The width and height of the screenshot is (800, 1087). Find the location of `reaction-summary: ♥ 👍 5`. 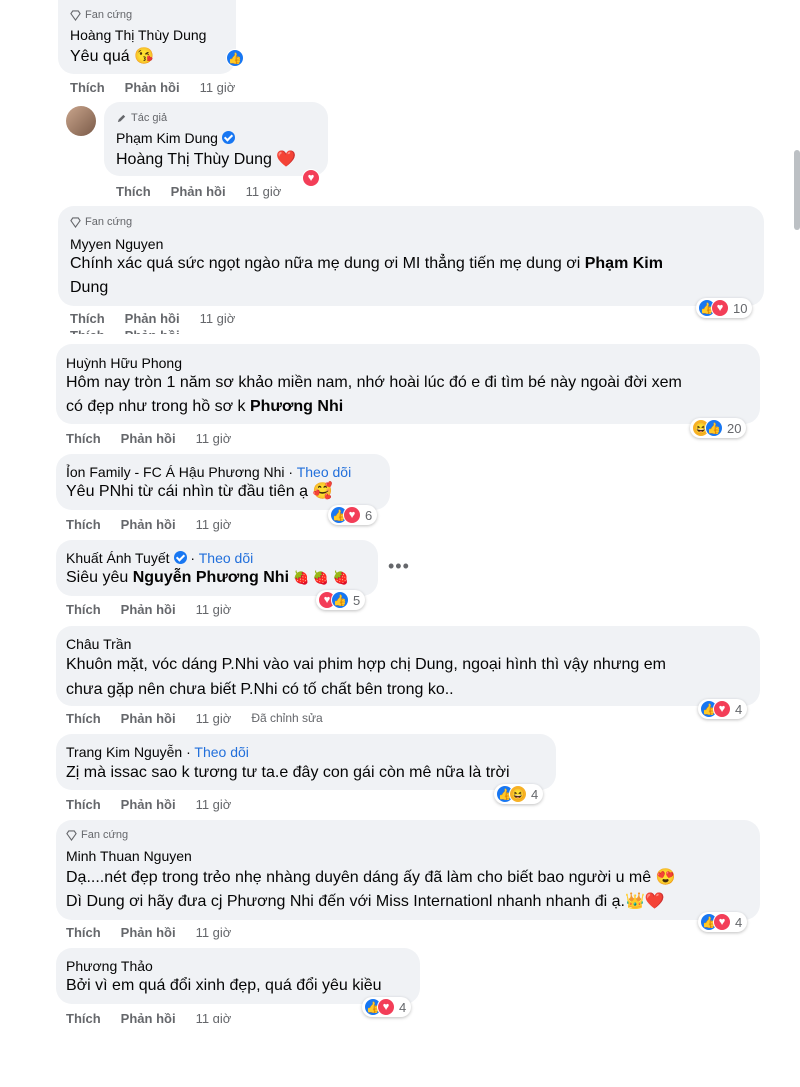

reaction-summary: ♥ 👍 5 is located at coordinates (341, 600).